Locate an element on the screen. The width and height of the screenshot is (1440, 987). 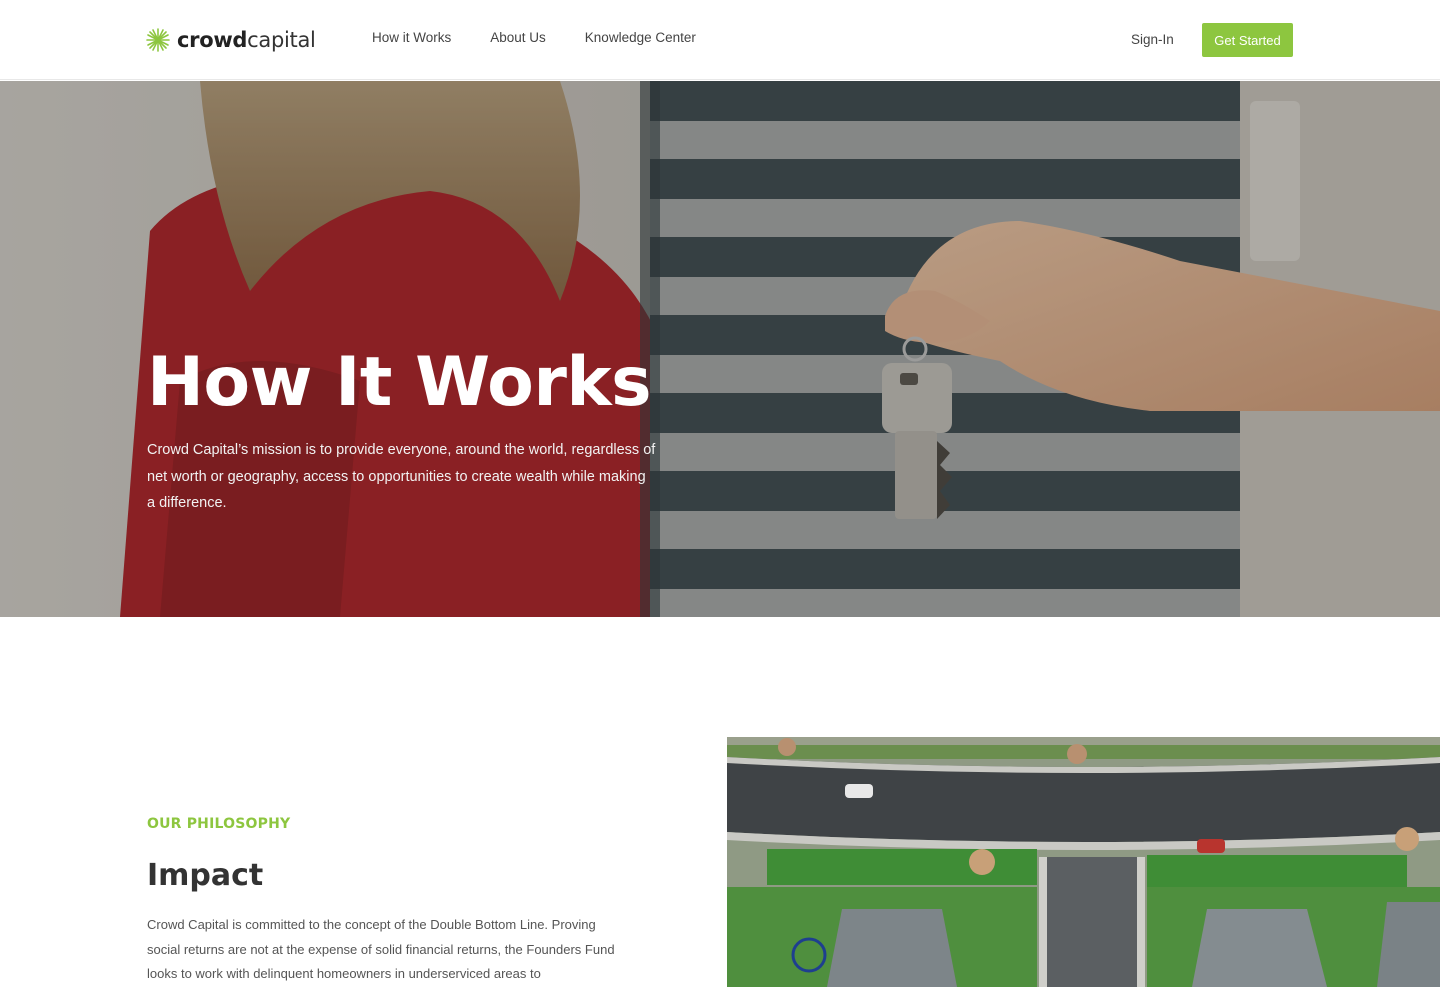
hero-title: How It Works is located at coordinates (399, 382).